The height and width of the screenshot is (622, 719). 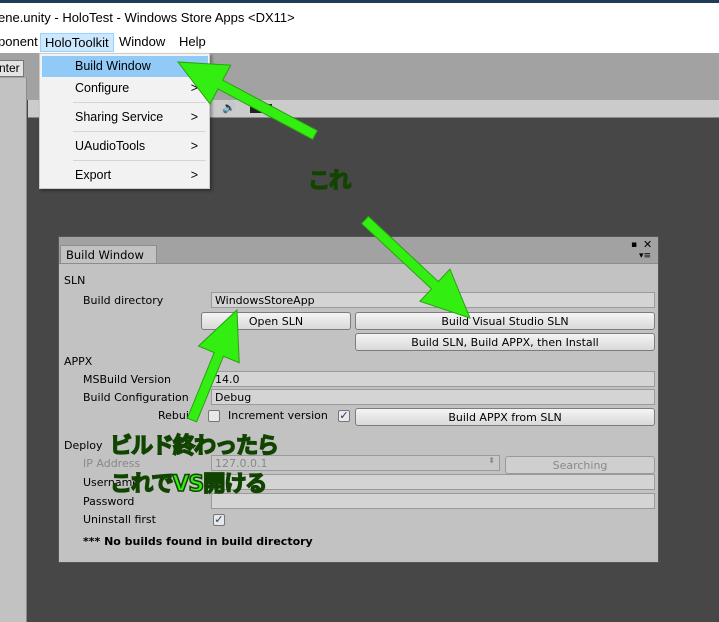 What do you see at coordinates (247, 101) in the screenshot?
I see `arrow-to-build-window` at bounding box center [247, 101].